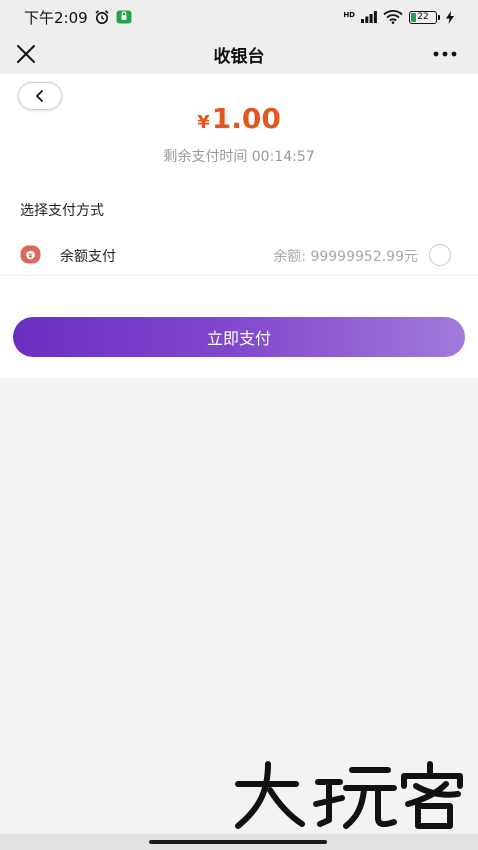  Describe the element at coordinates (239, 337) in the screenshot. I see `pay-now-button: 立即支付` at that location.